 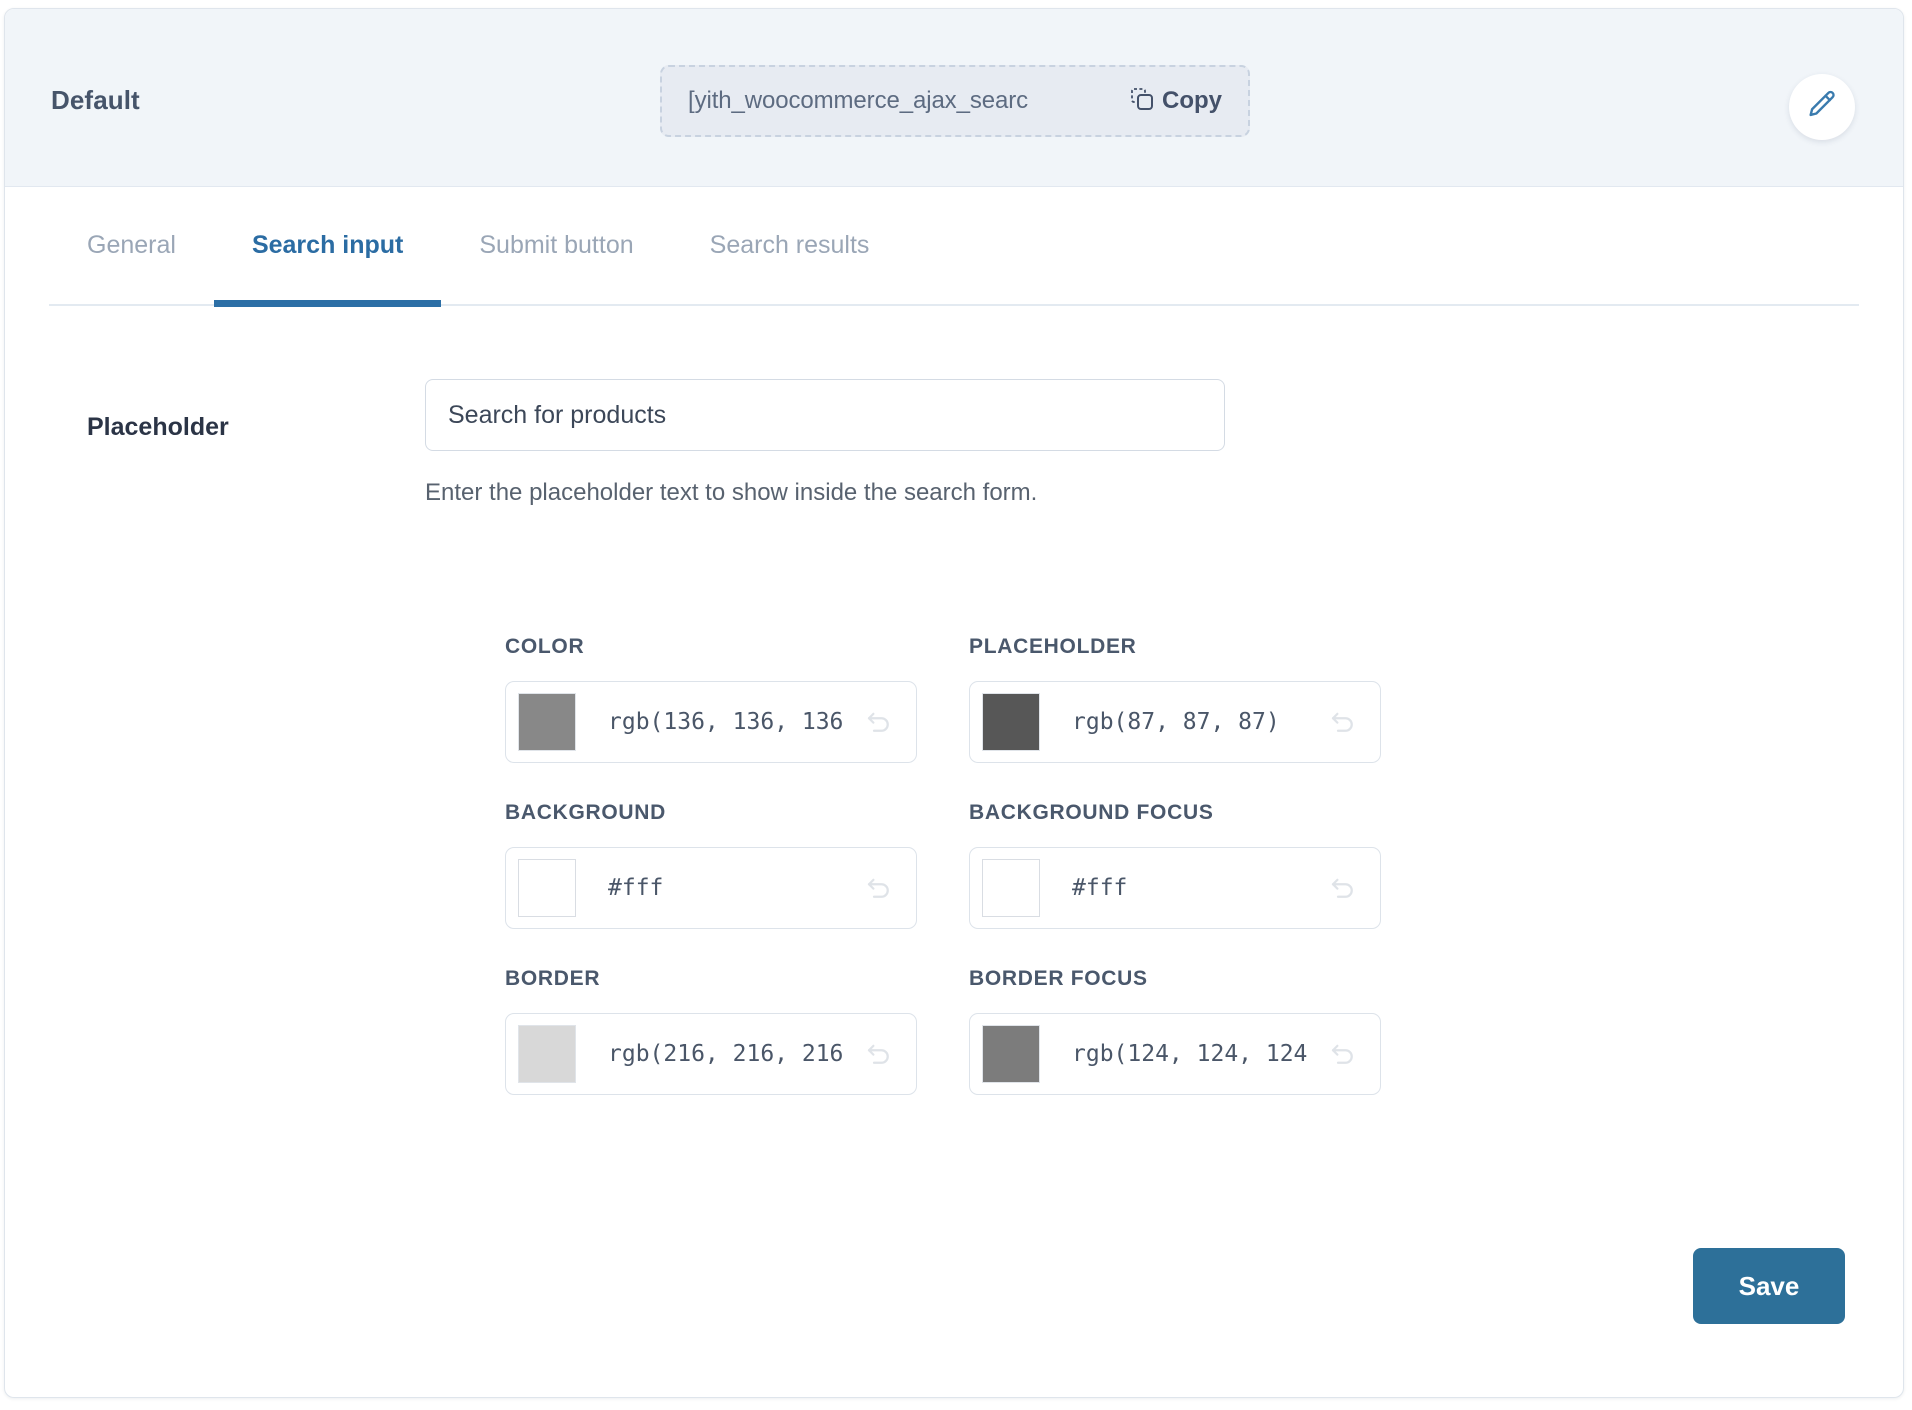 What do you see at coordinates (726, 1054) in the screenshot?
I see `color-value: rgb(216, 216, 216` at bounding box center [726, 1054].